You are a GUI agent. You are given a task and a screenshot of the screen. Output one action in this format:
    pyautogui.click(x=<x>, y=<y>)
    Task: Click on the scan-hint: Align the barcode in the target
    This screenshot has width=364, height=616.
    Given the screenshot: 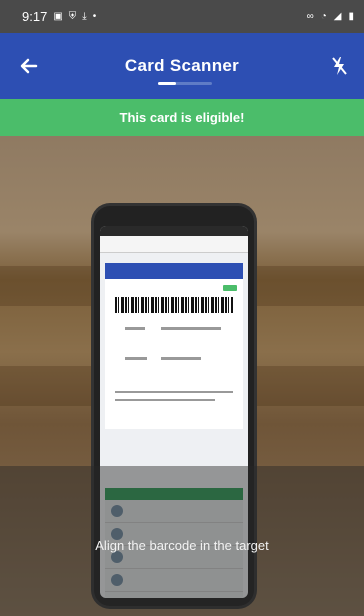 What is the action you would take?
    pyautogui.click(x=182, y=545)
    